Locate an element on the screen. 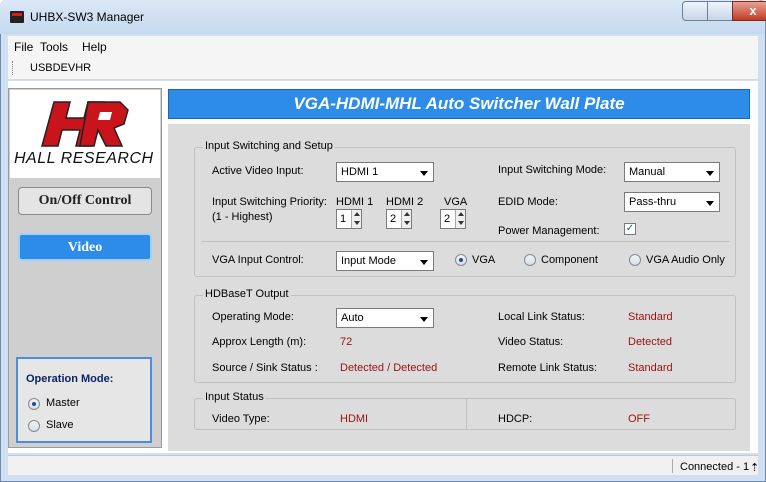  menu-bar is located at coordinates (383, 46).